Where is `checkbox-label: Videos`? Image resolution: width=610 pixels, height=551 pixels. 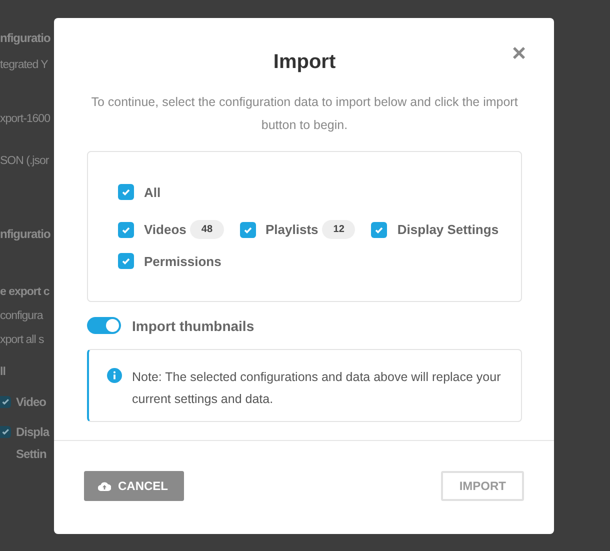 checkbox-label: Videos is located at coordinates (165, 229).